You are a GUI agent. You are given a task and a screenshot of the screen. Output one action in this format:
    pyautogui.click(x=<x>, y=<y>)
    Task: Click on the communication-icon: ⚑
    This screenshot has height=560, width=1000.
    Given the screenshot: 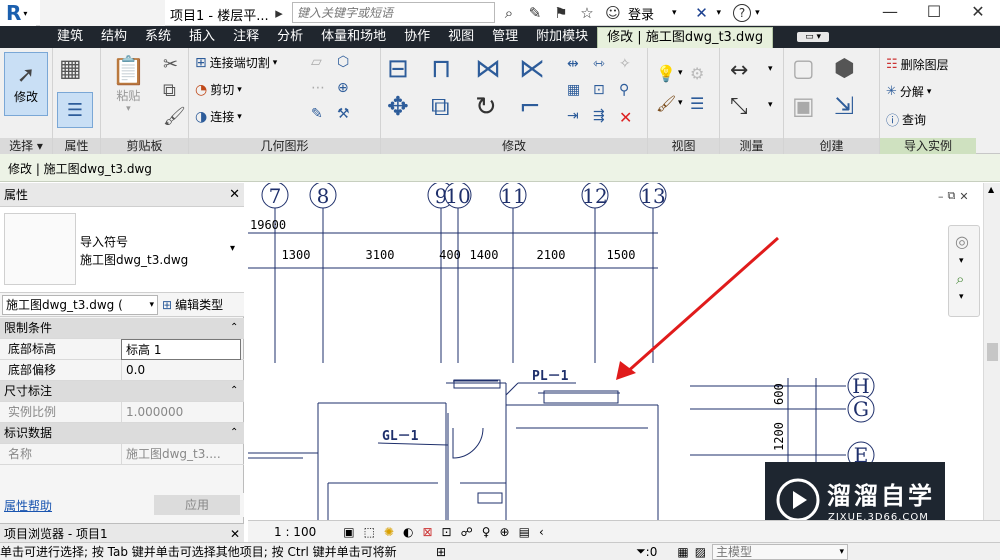 What is the action you would take?
    pyautogui.click(x=561, y=13)
    